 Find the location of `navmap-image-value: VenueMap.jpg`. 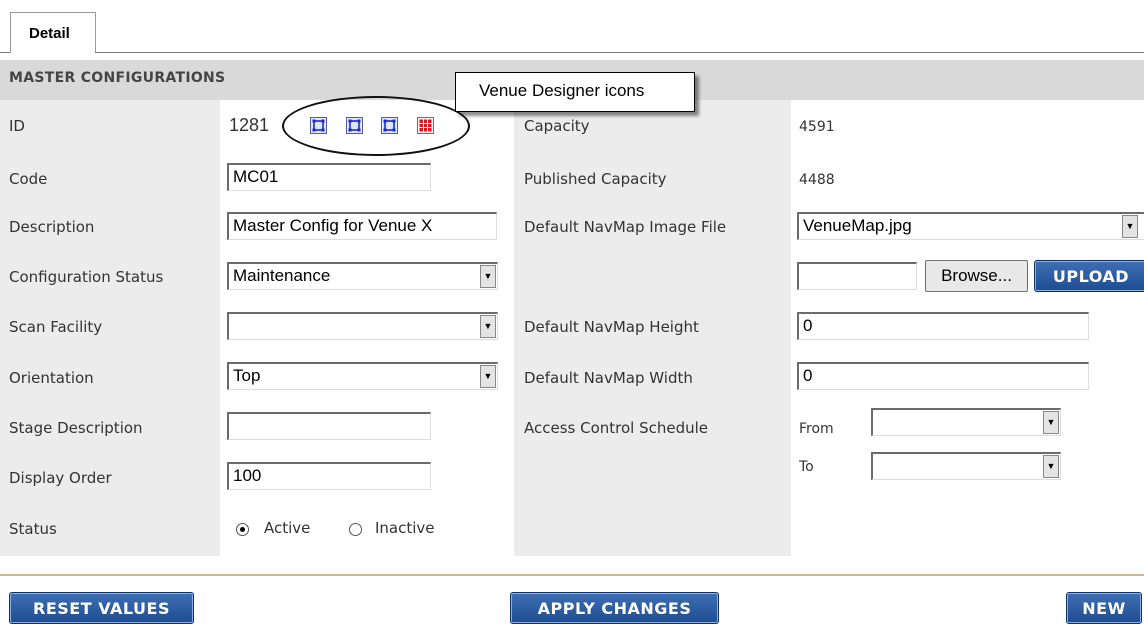

navmap-image-value: VenueMap.jpg is located at coordinates (857, 225).